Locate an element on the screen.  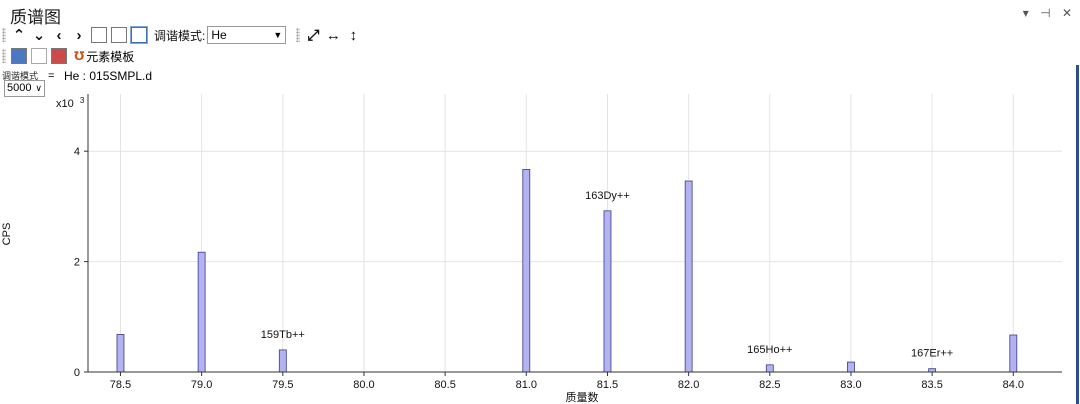
y-tick-label: 0 is located at coordinates (77, 373).